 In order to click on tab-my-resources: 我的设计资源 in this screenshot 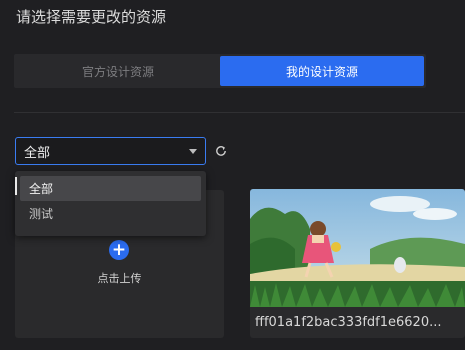, I will do `click(322, 71)`.